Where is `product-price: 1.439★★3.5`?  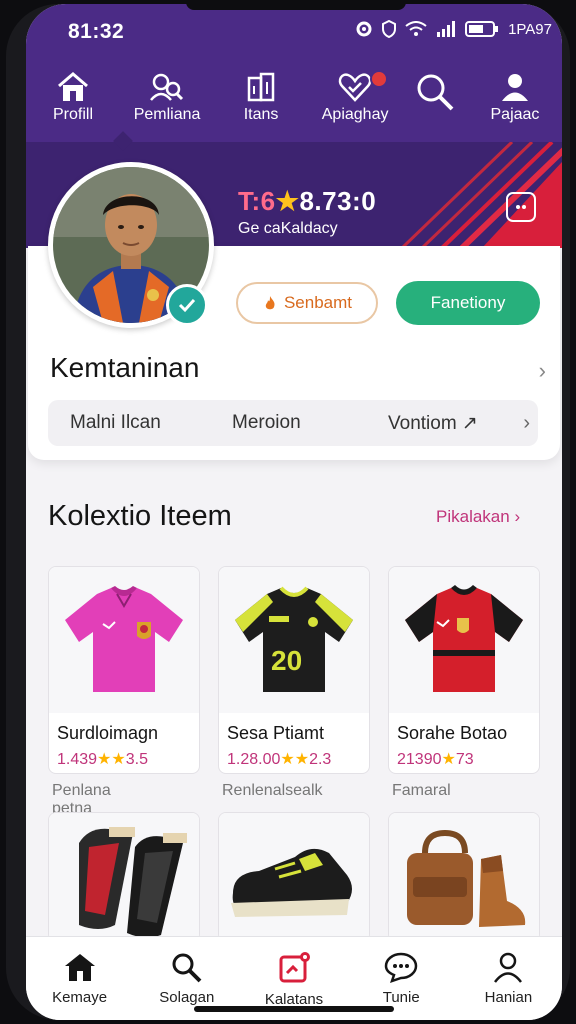
product-price: 1.439★★3.5 is located at coordinates (102, 759).